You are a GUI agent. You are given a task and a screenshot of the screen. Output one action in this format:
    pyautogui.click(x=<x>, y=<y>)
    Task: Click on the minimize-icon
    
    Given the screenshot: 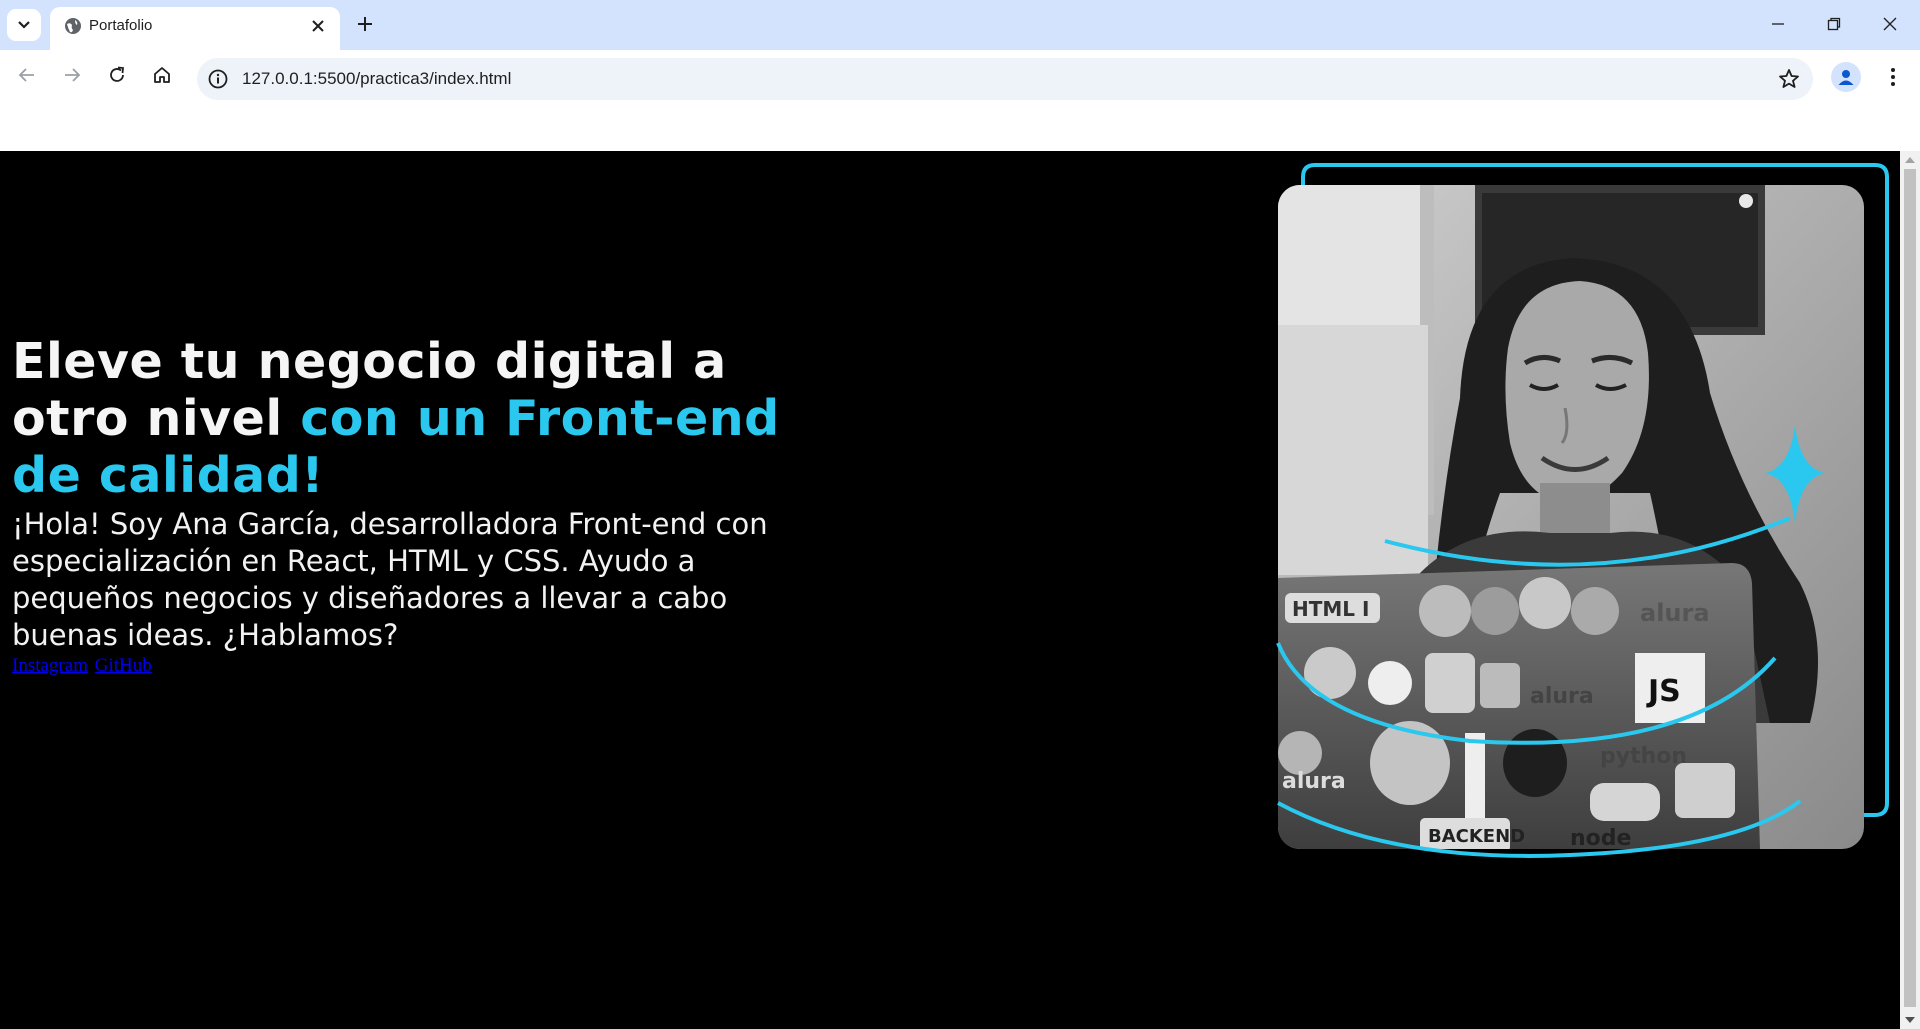 What is the action you would take?
    pyautogui.click(x=1778, y=24)
    